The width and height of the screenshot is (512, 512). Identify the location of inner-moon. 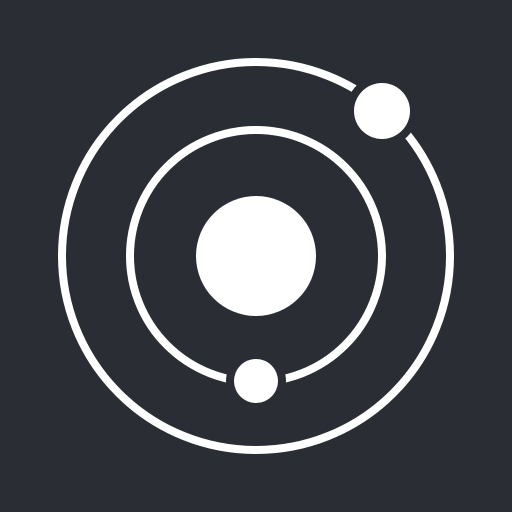
(256, 381).